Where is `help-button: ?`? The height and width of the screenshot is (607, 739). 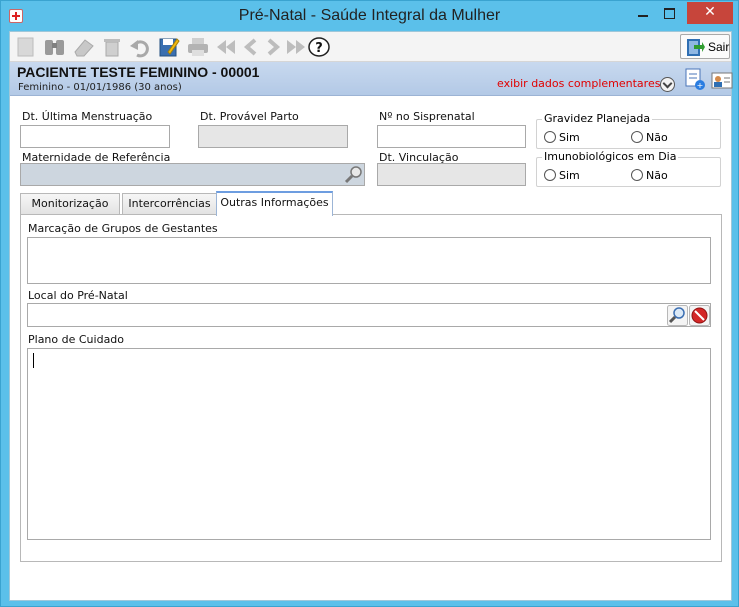 help-button: ? is located at coordinates (318, 47).